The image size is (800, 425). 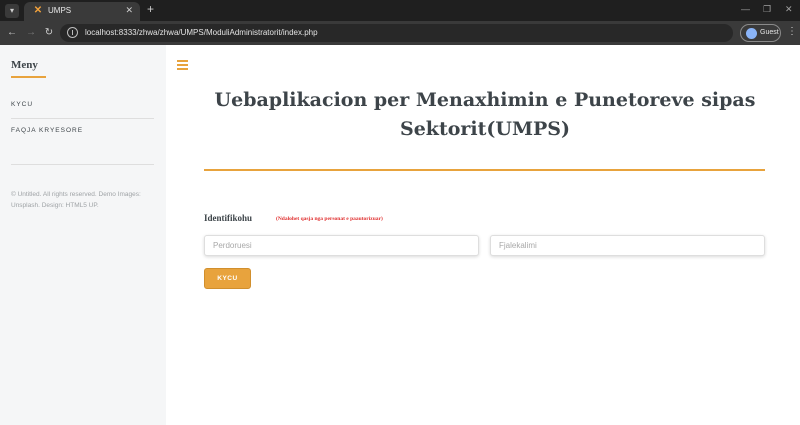 What do you see at coordinates (24, 65) in the screenshot?
I see `sidebar-title: Meny` at bounding box center [24, 65].